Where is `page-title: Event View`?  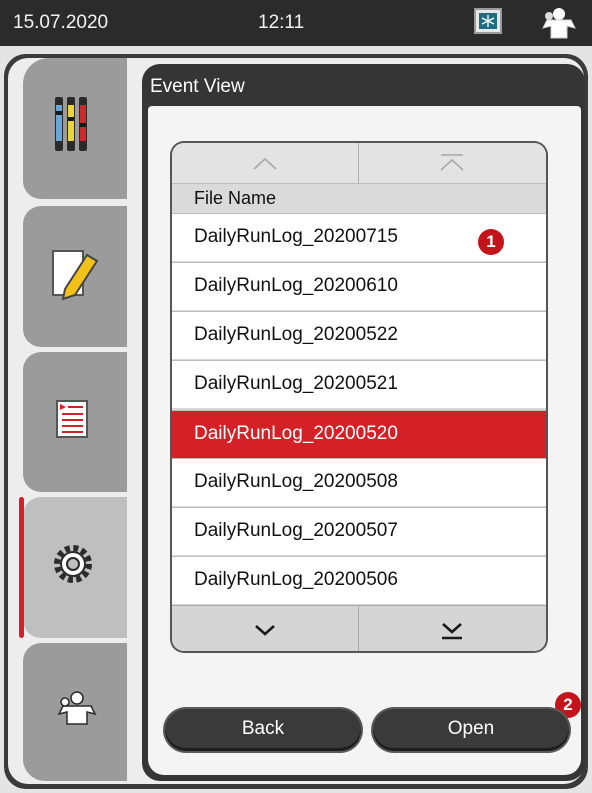 page-title: Event View is located at coordinates (197, 86).